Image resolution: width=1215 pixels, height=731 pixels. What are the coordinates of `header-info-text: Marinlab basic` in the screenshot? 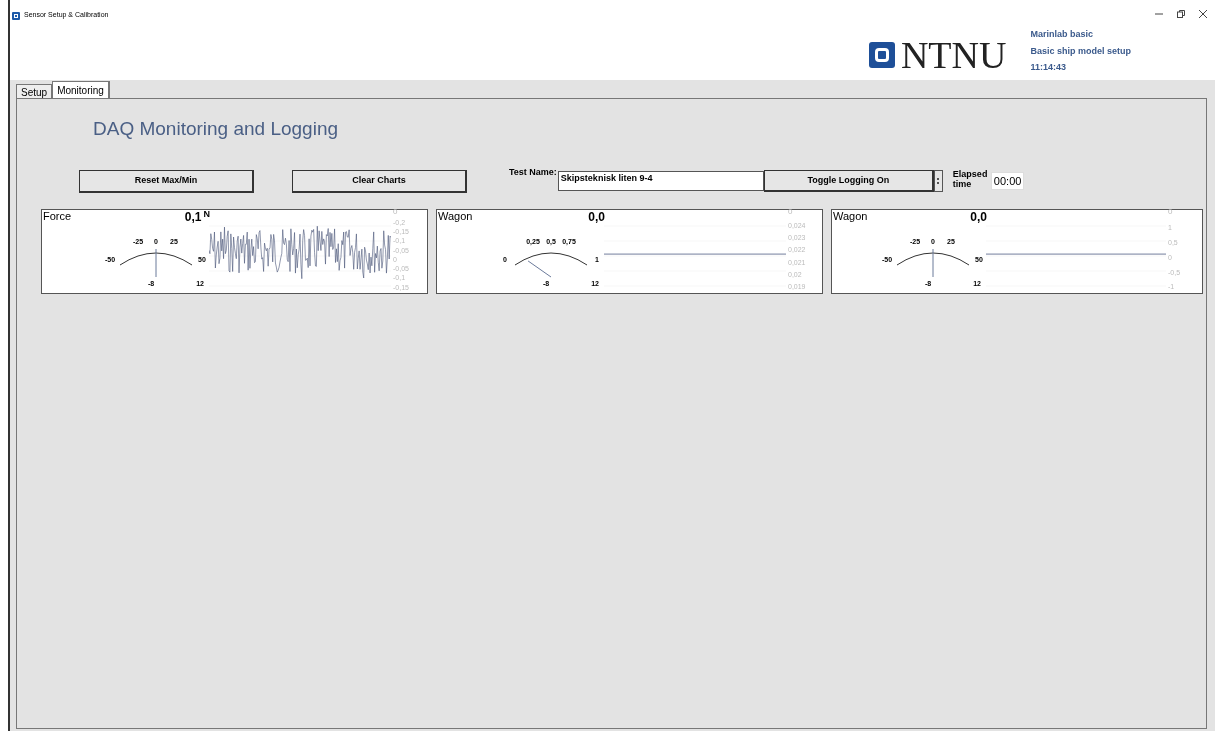 It's located at (1062, 34).